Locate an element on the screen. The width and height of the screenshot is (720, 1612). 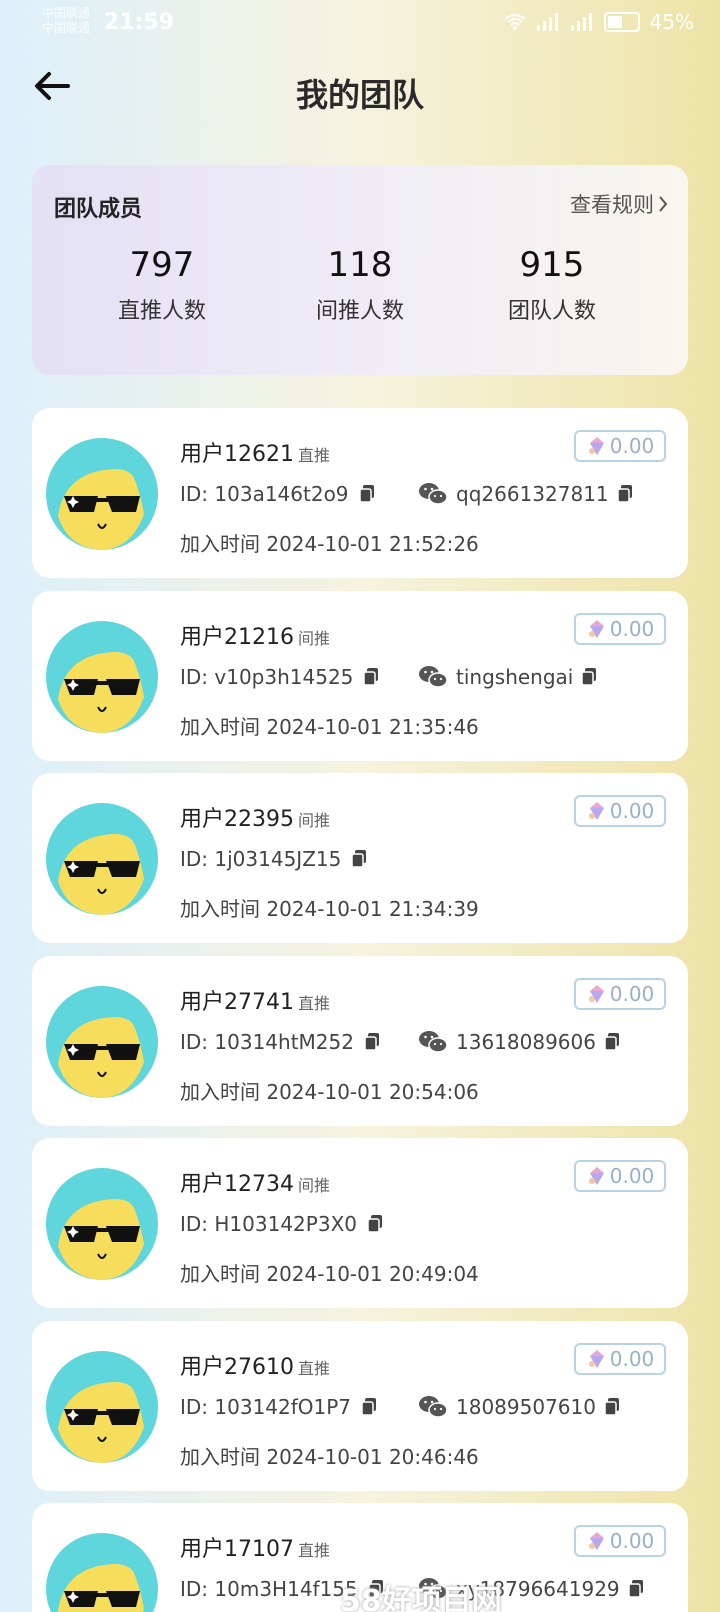
member-id: ID: 103142fO1P7 is located at coordinates (266, 1407).